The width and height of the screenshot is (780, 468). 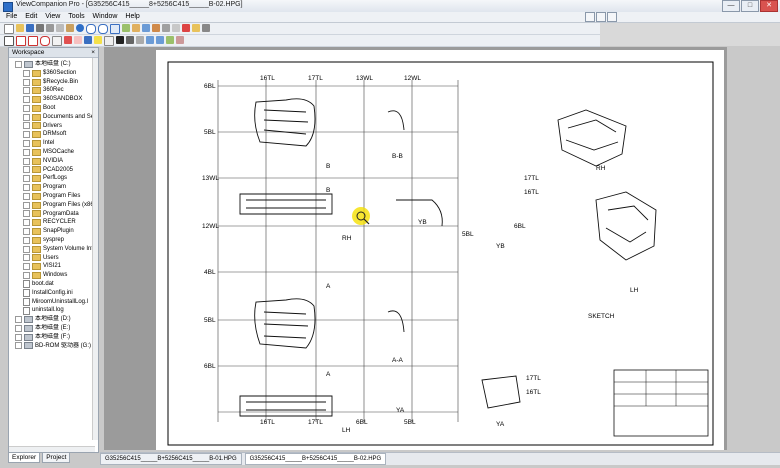 I want to click on tree-item: RECYCLER, so click(x=52, y=222).